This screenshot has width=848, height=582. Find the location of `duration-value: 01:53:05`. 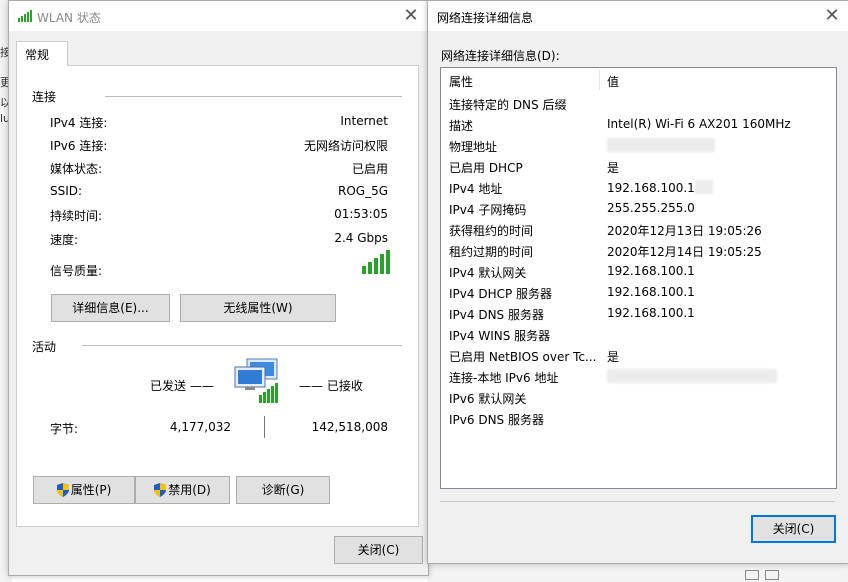

duration-value: 01:53:05 is located at coordinates (361, 214).